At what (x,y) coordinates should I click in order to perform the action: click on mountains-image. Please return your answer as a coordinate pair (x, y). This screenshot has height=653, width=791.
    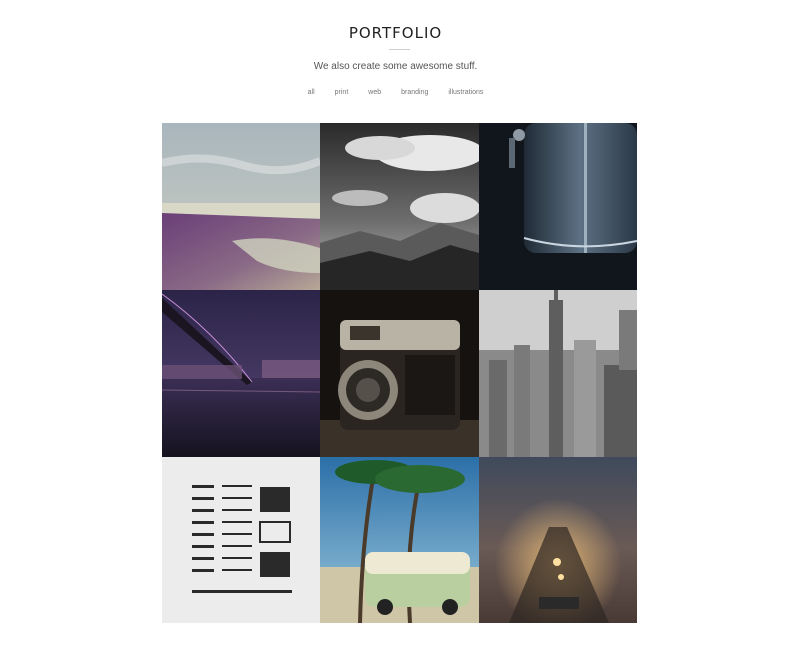
    Looking at the image, I should click on (399, 206).